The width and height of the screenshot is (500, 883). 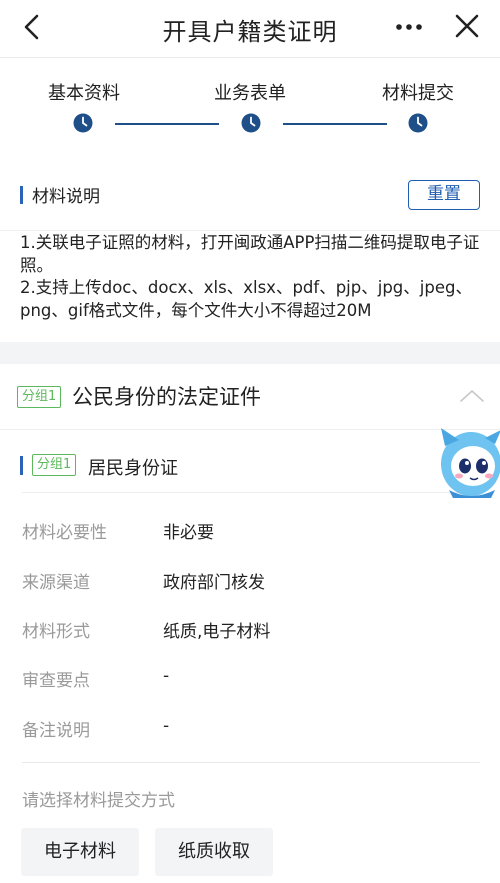 I want to click on more-horizontal-icon, so click(x=409, y=27).